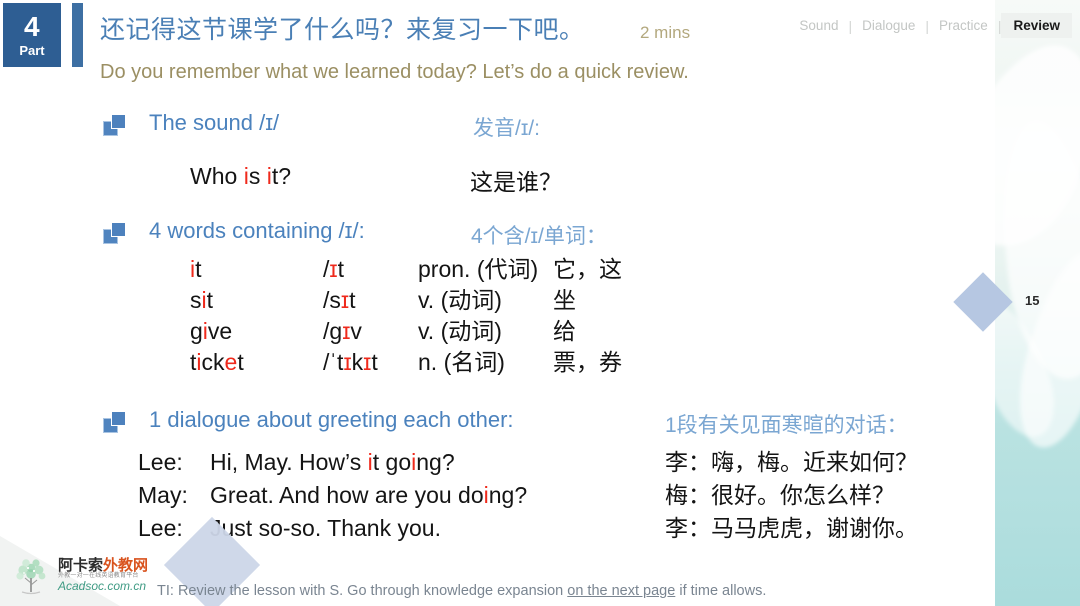  What do you see at coordinates (888, 25) in the screenshot?
I see `nav-item-dialogue: Dialogue` at bounding box center [888, 25].